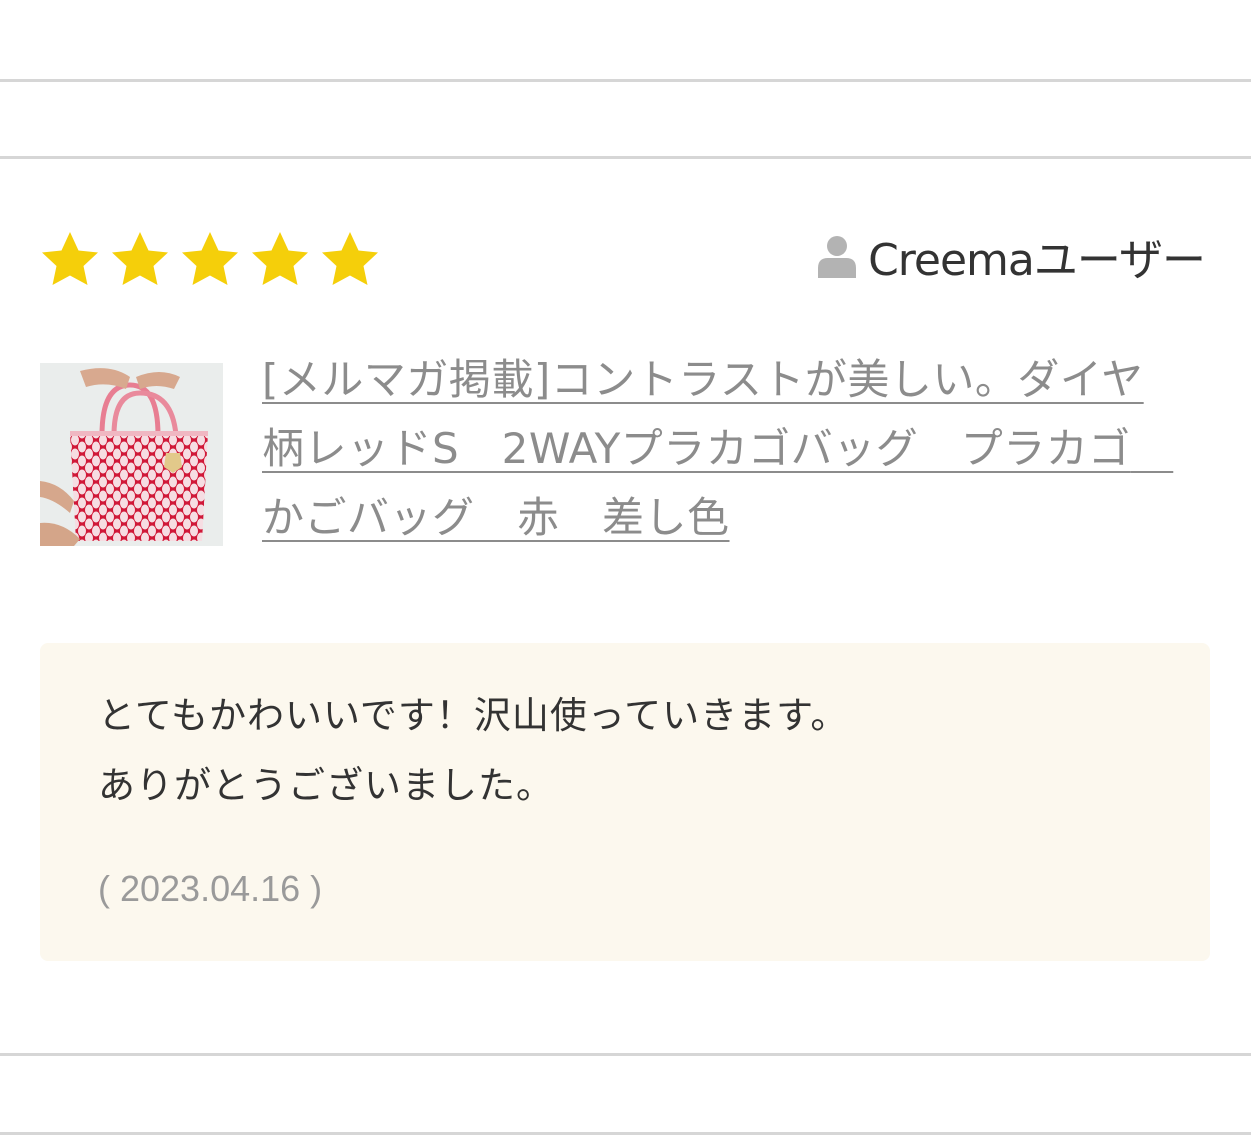  What do you see at coordinates (625, 80) in the screenshot?
I see `top-divider` at bounding box center [625, 80].